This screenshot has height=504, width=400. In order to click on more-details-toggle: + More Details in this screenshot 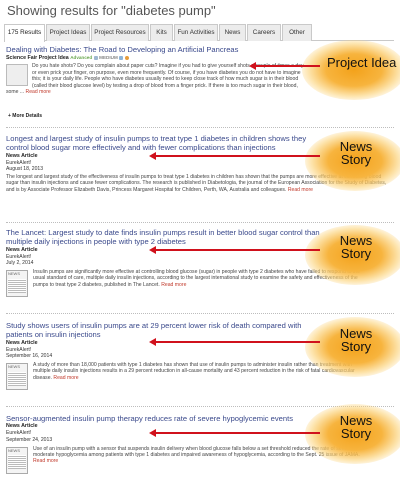, I will do `click(25, 116)`.